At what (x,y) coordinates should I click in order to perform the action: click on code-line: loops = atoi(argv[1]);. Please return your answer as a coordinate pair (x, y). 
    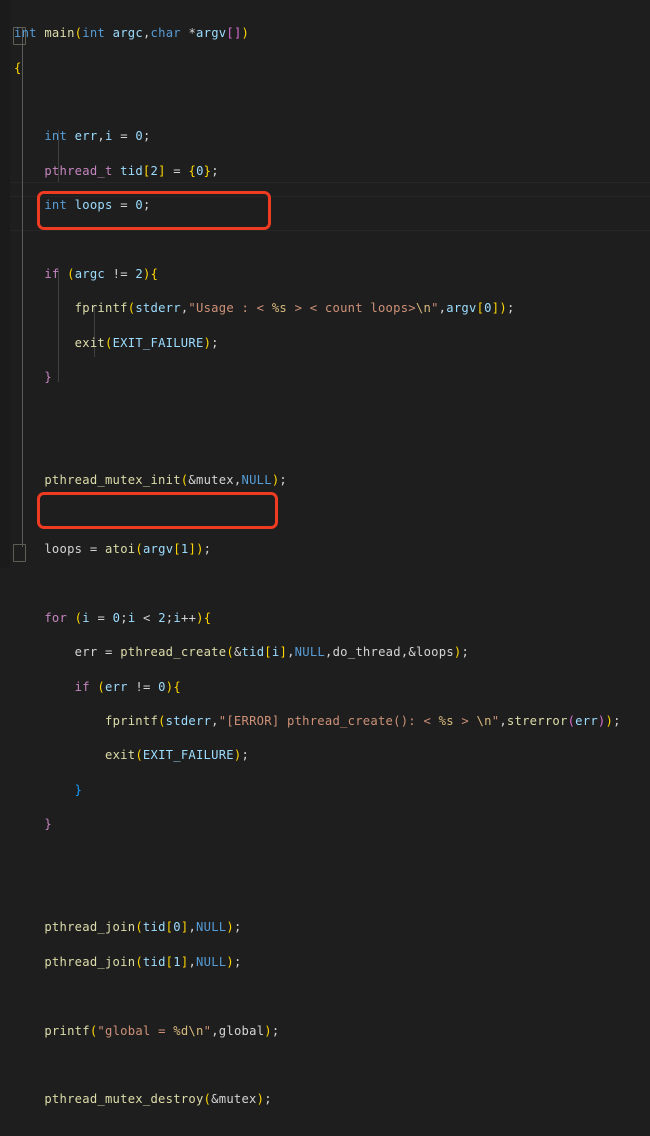
    Looking at the image, I should click on (128, 549).